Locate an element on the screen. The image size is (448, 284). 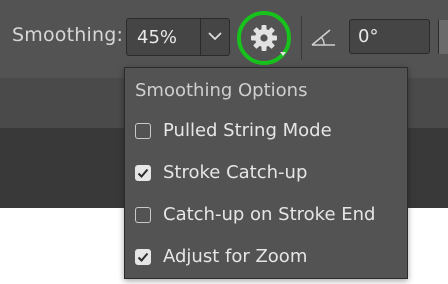
toolbar-divider is located at coordinates (301, 38).